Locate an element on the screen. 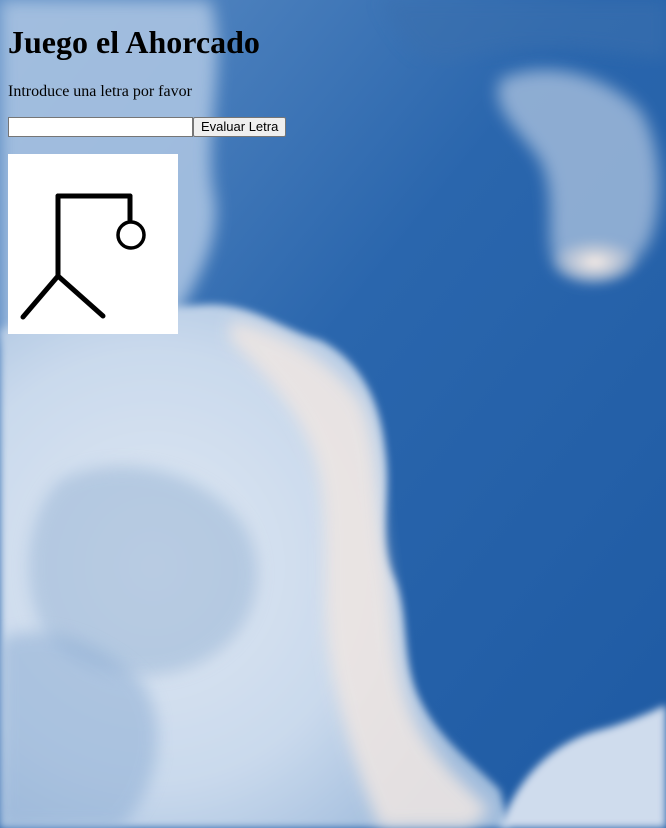 The width and height of the screenshot is (666, 828). letter-input is located at coordinates (100, 127).